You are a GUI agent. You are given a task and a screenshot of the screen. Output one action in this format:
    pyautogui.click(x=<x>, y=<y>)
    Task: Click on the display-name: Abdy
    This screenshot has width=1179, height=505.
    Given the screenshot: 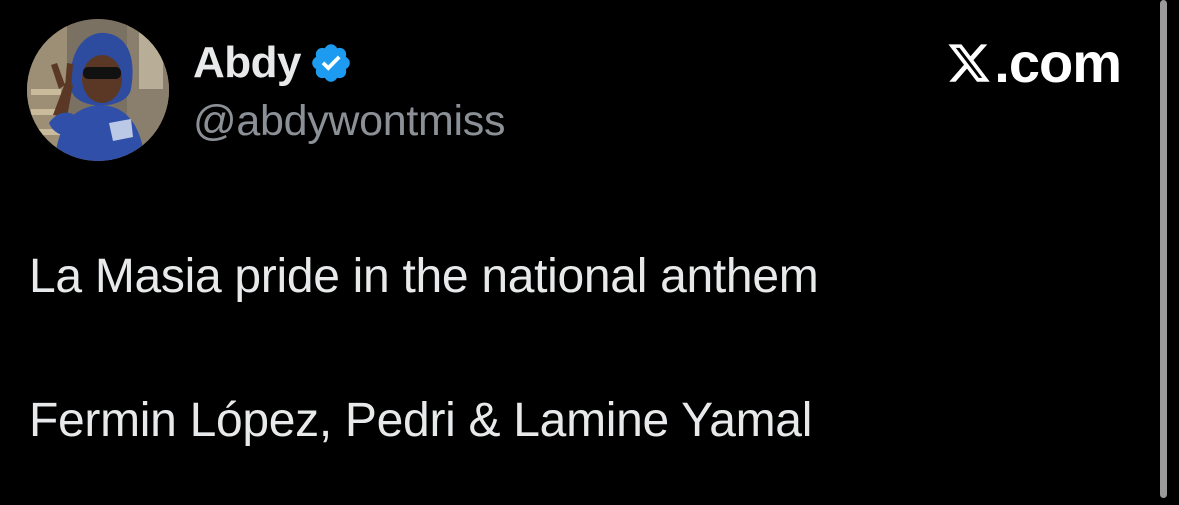 What is the action you would take?
    pyautogui.click(x=247, y=63)
    